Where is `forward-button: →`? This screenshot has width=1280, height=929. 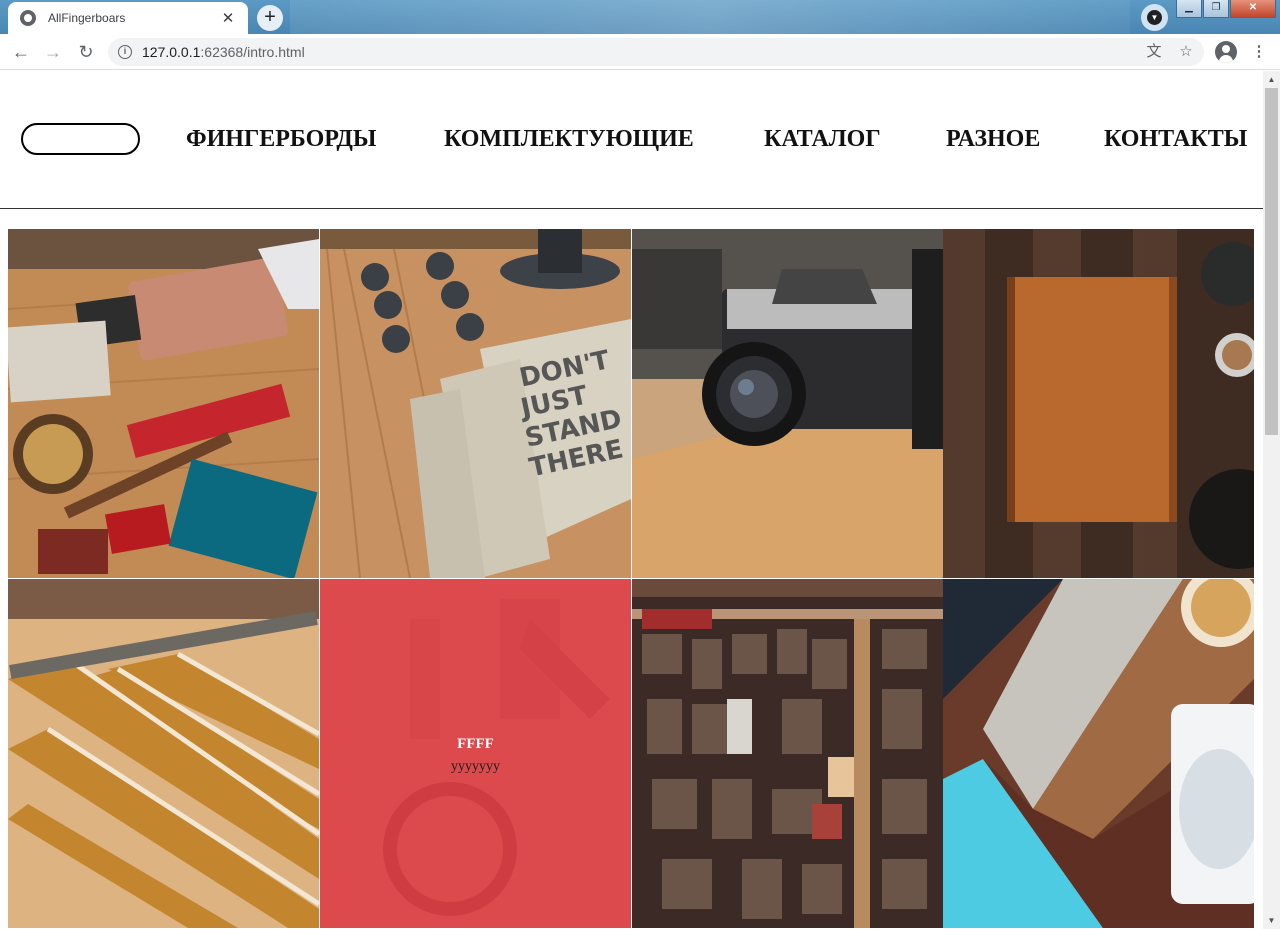 forward-button: → is located at coordinates (53, 52).